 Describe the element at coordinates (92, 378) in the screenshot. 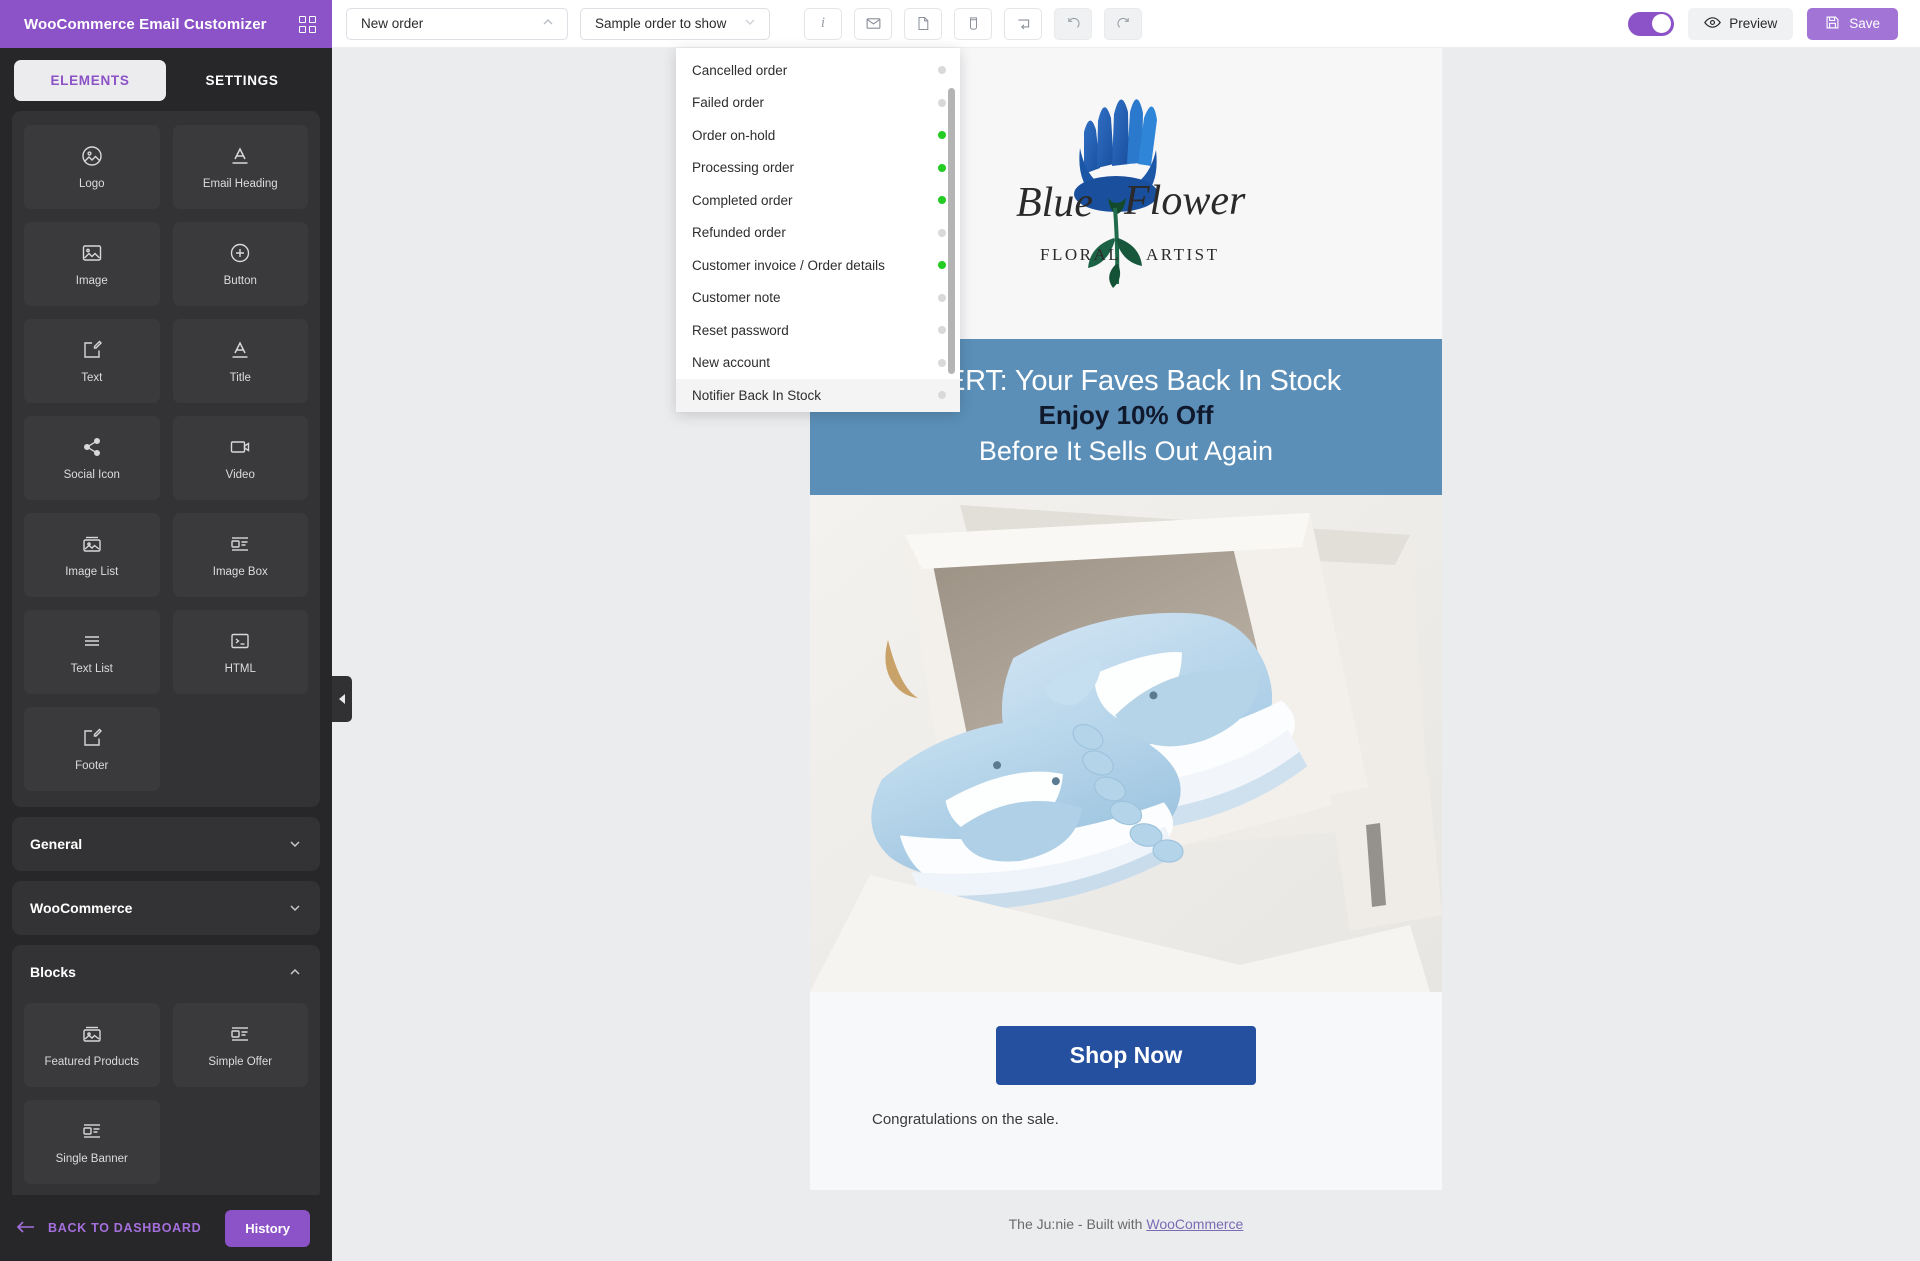

I see `element-label: Text` at that location.